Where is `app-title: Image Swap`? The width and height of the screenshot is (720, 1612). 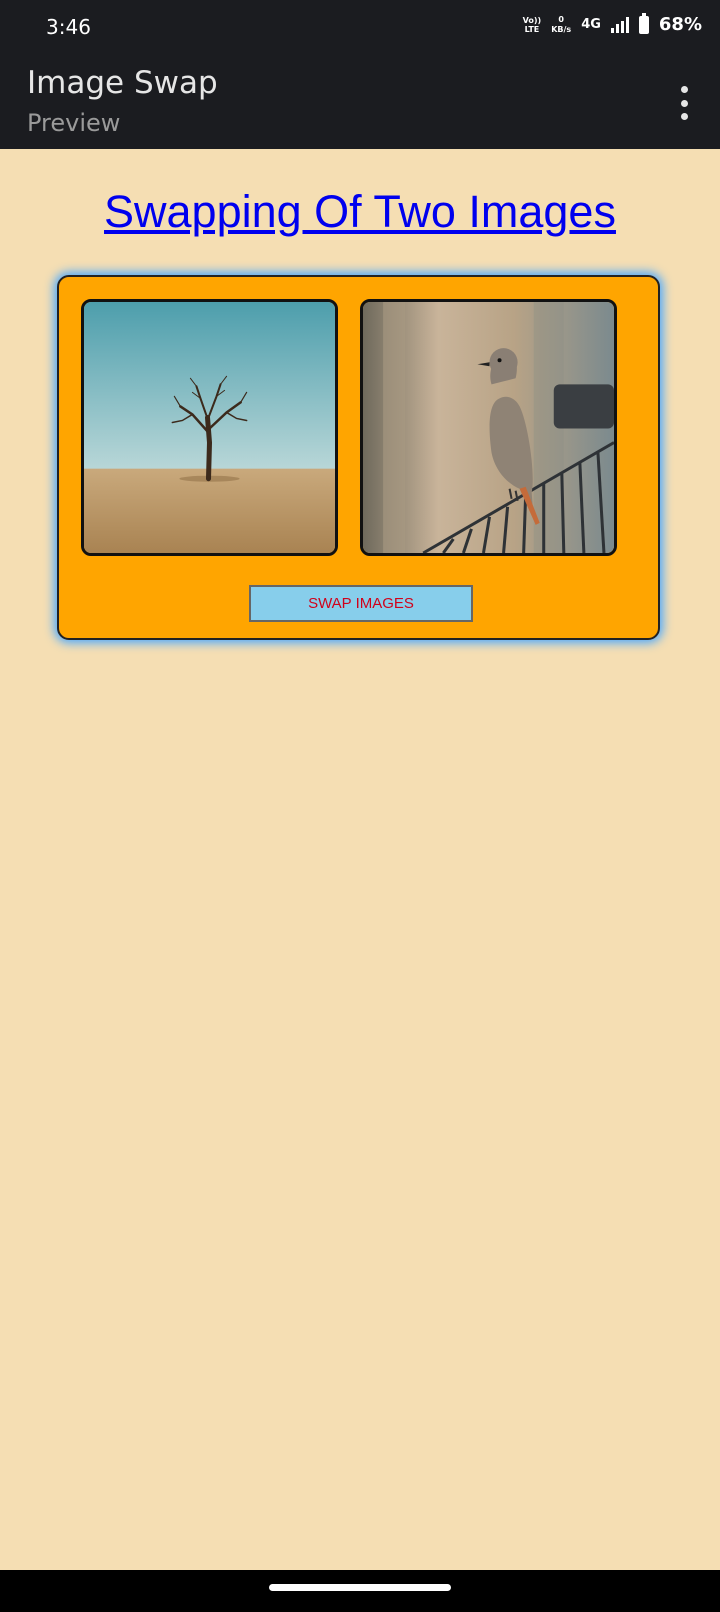
app-title: Image Swap is located at coordinates (122, 83).